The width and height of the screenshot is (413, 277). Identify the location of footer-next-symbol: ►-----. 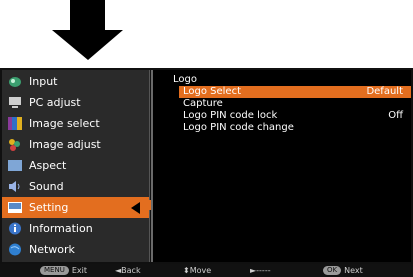
(260, 270).